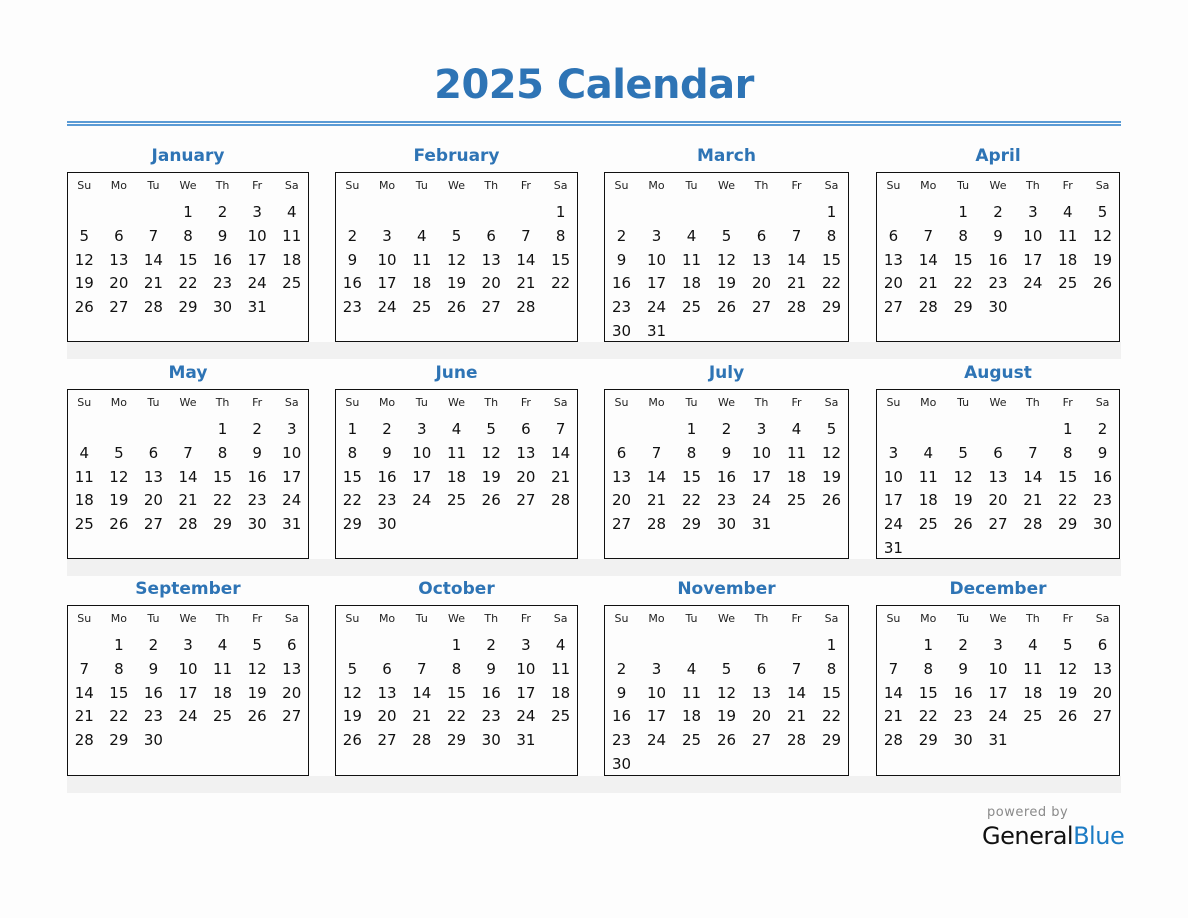 The height and width of the screenshot is (918, 1188). What do you see at coordinates (291, 261) in the screenshot?
I see `day-cell: 18` at bounding box center [291, 261].